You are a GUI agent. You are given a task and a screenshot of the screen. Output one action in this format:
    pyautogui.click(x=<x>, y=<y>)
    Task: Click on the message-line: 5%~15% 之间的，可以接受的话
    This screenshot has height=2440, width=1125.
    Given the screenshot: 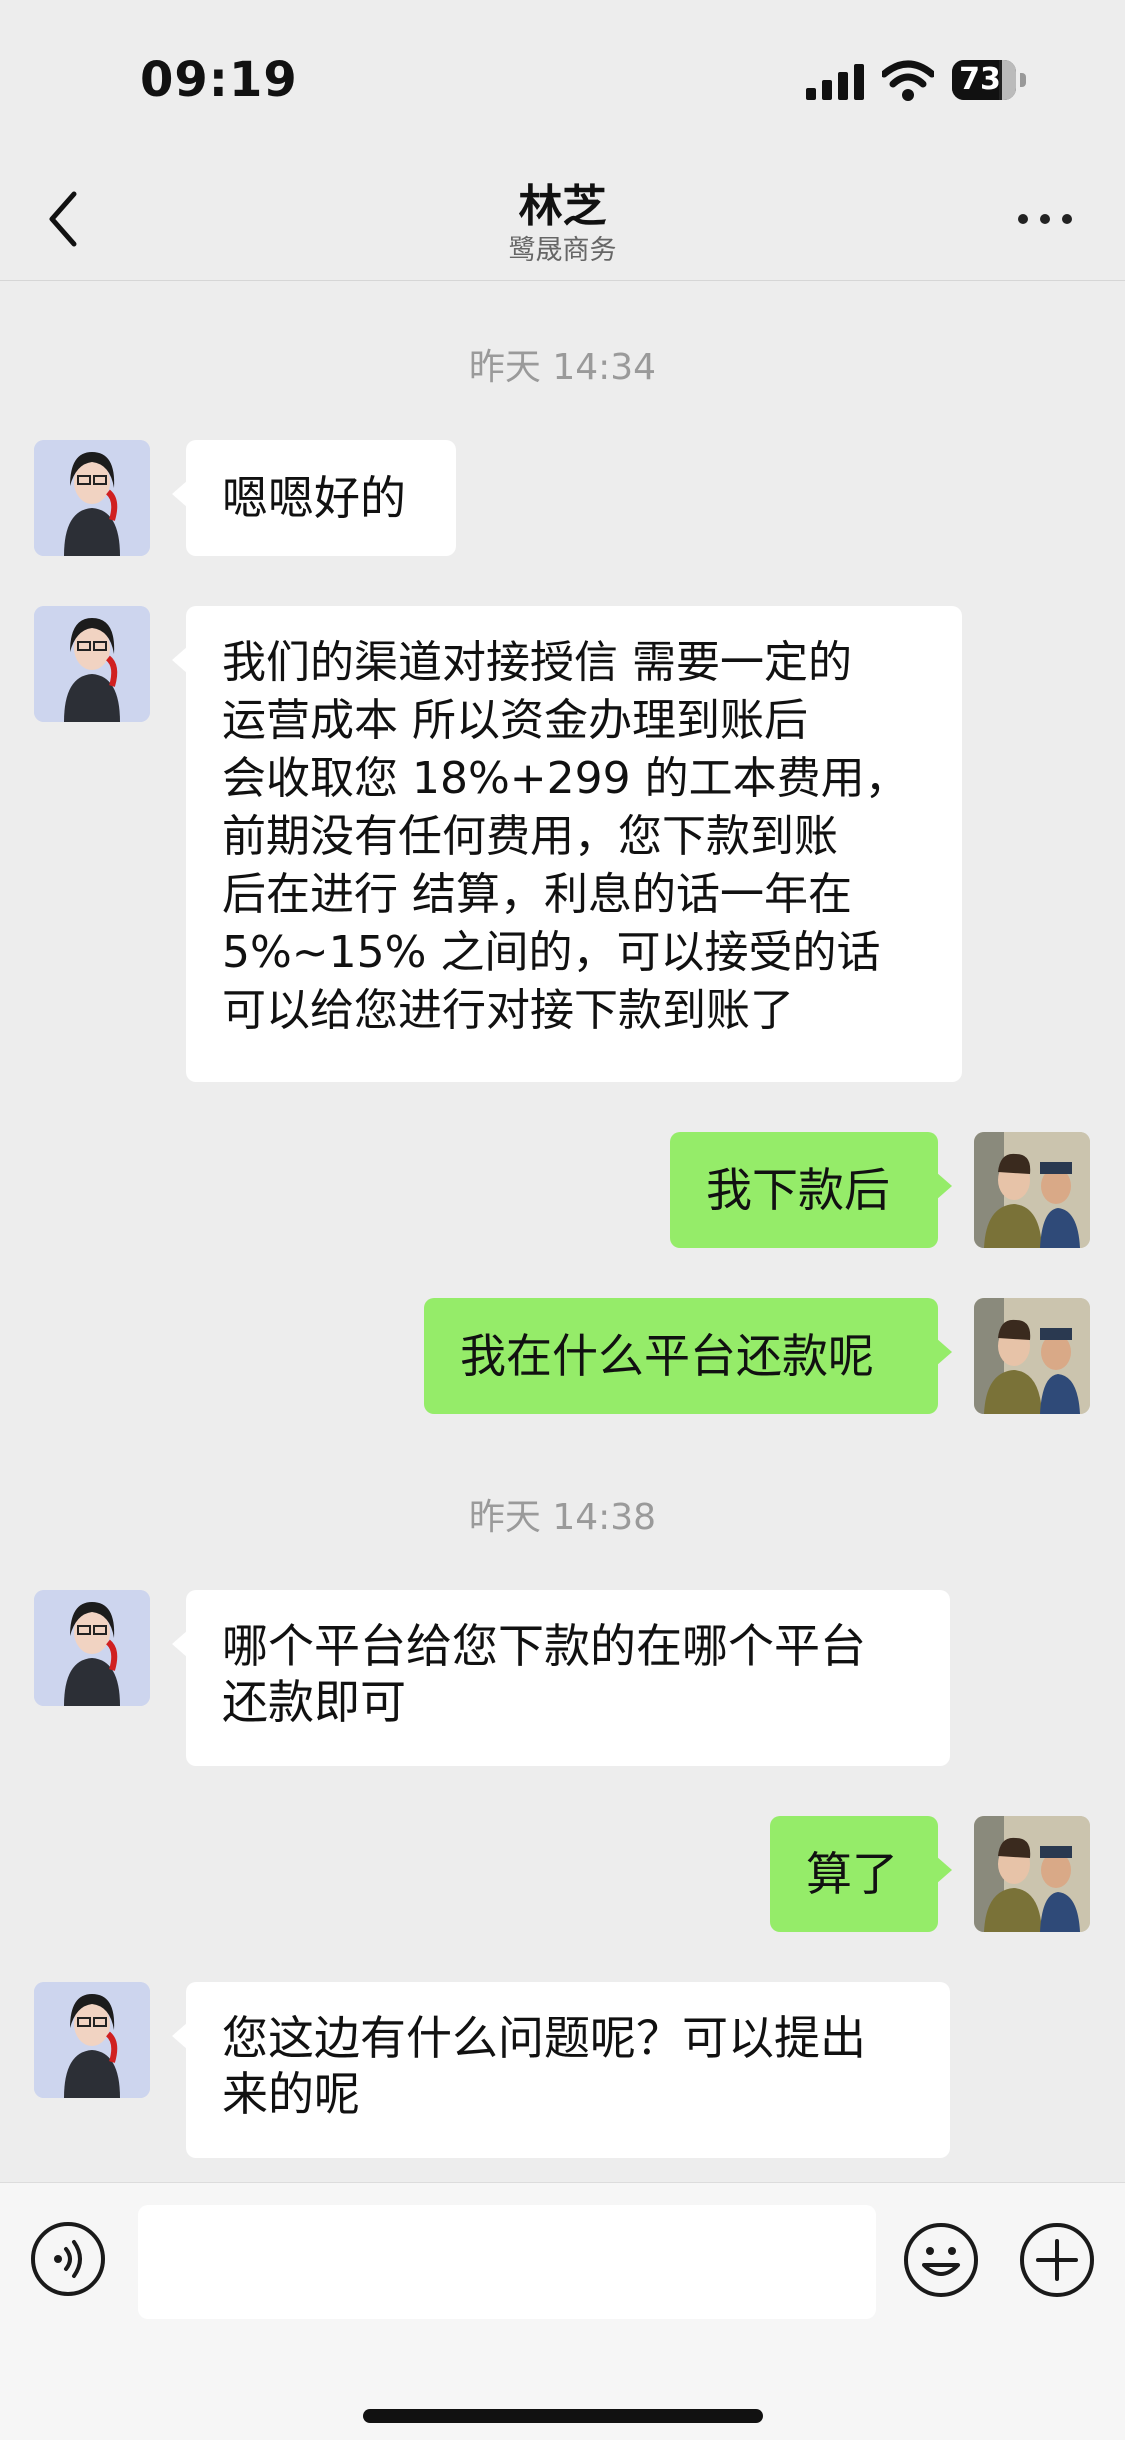 What is the action you would take?
    pyautogui.click(x=551, y=952)
    